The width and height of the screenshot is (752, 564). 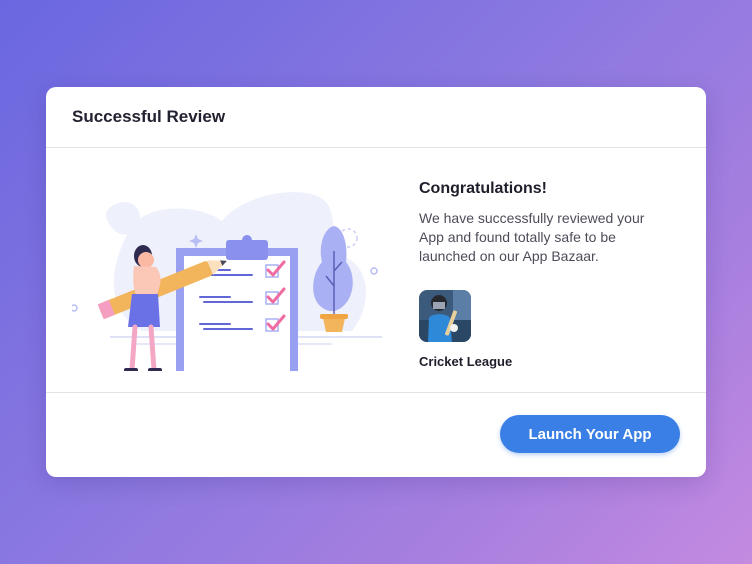 What do you see at coordinates (445, 316) in the screenshot?
I see `cricket-player-photo-icon` at bounding box center [445, 316].